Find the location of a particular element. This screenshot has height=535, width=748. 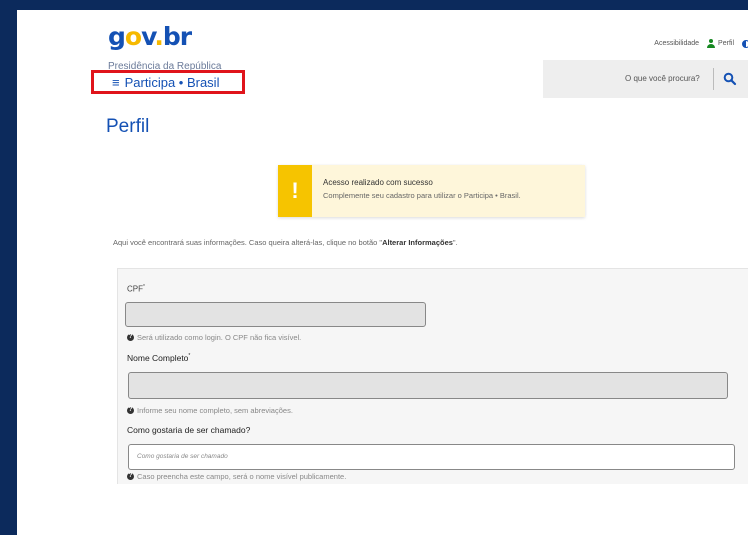

search-icon is located at coordinates (730, 79).